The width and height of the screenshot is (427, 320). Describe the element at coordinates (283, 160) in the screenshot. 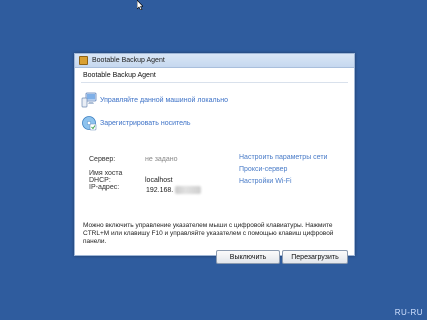

I see `network-settings-link: Настроить параметры сети` at that location.